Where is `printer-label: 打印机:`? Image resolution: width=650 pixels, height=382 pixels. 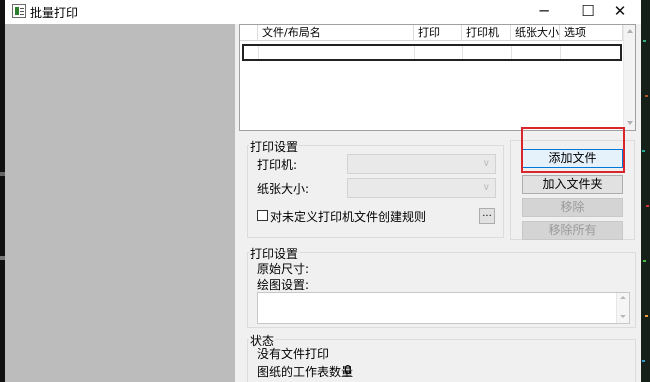
printer-label: 打印机: is located at coordinates (277, 165).